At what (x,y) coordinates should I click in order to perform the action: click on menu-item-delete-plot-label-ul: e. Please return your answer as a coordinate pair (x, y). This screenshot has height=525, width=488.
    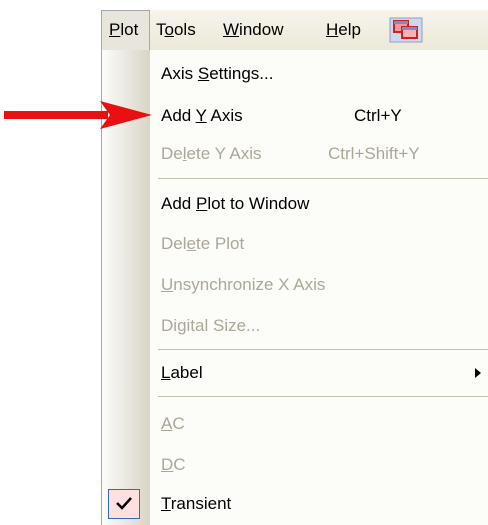
    Looking at the image, I should click on (191, 243).